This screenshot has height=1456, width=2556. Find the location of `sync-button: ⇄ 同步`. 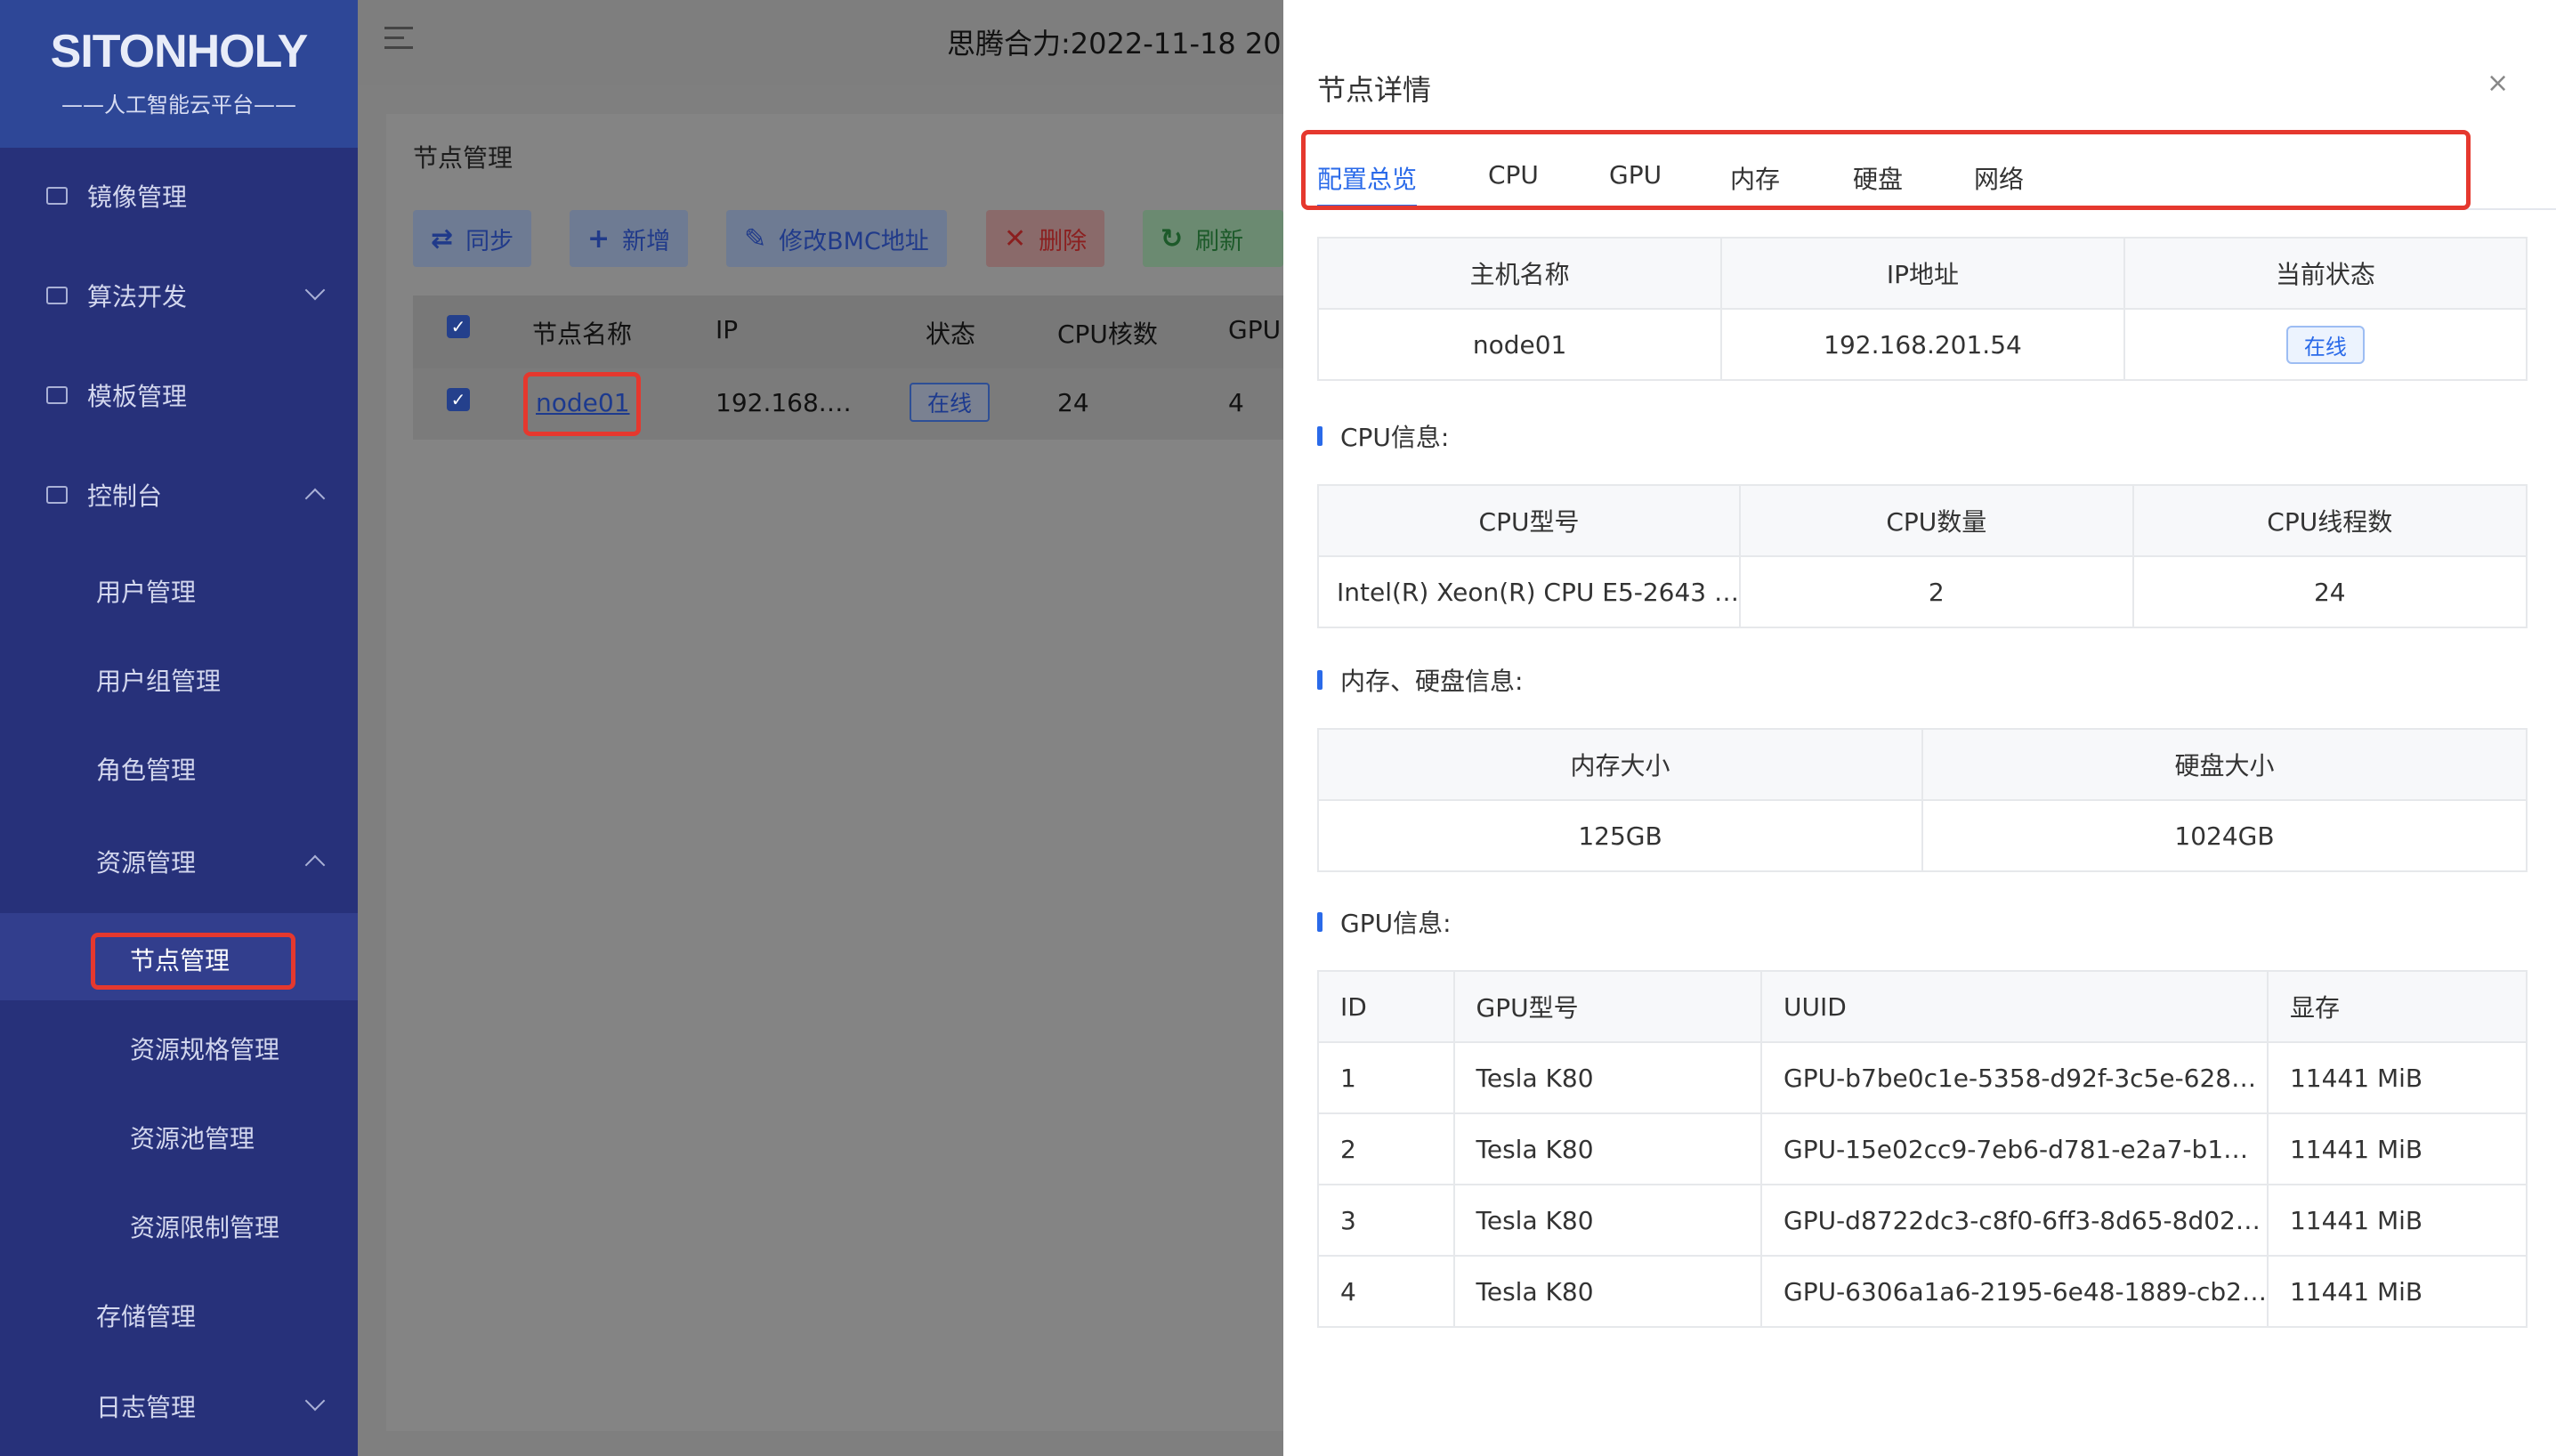

sync-button: ⇄ 同步 is located at coordinates (472, 238).